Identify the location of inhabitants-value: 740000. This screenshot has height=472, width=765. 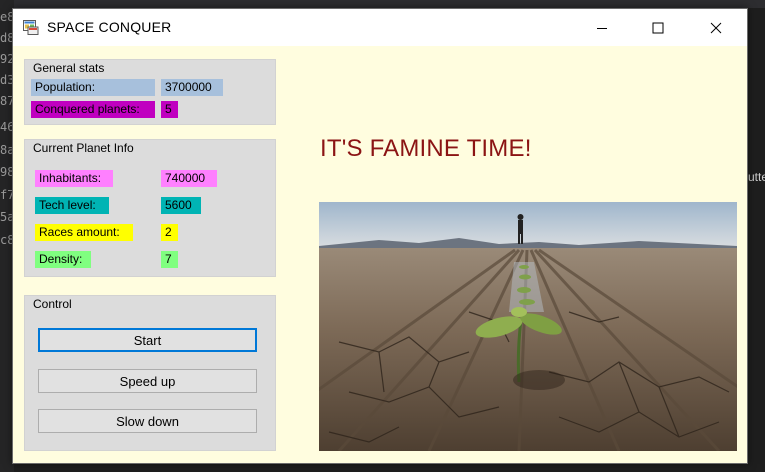
(189, 178).